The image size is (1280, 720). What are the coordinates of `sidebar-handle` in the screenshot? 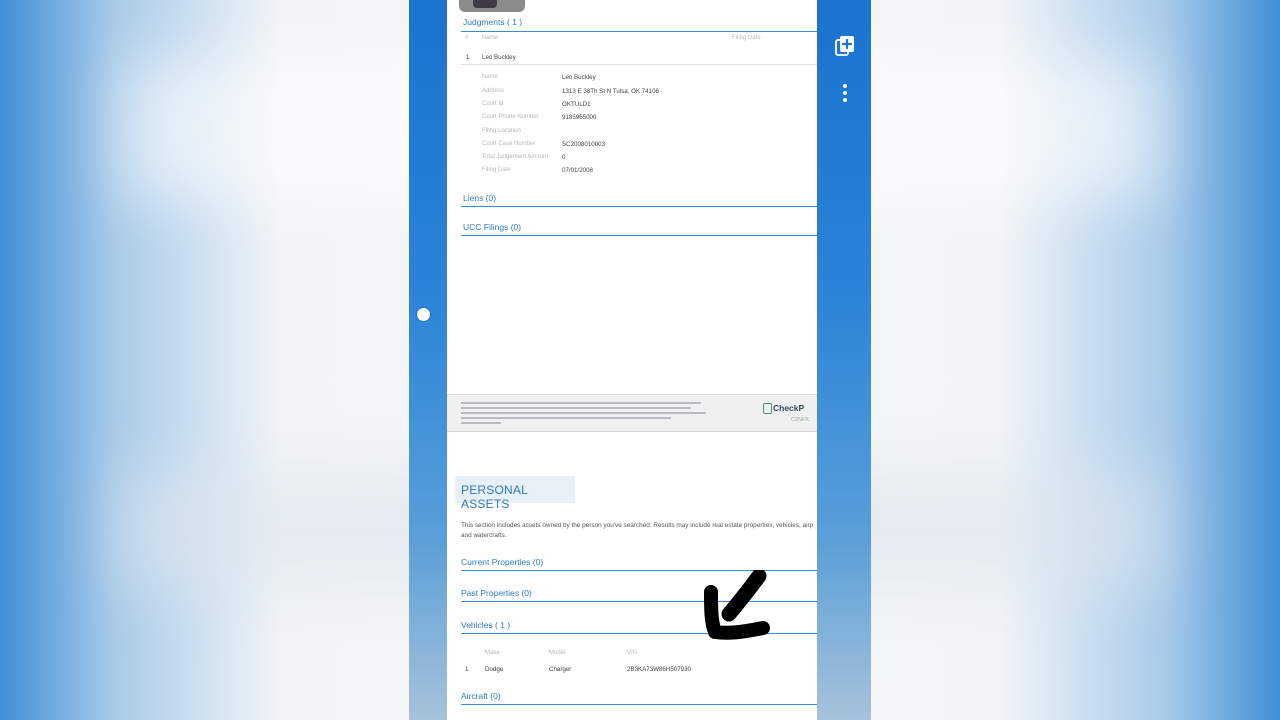 It's located at (423, 314).